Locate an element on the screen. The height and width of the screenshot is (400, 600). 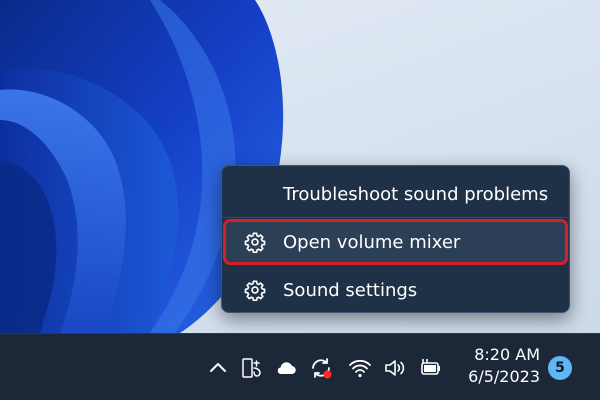
menu-item-label: Troubleshoot sound problems is located at coordinates (416, 194).